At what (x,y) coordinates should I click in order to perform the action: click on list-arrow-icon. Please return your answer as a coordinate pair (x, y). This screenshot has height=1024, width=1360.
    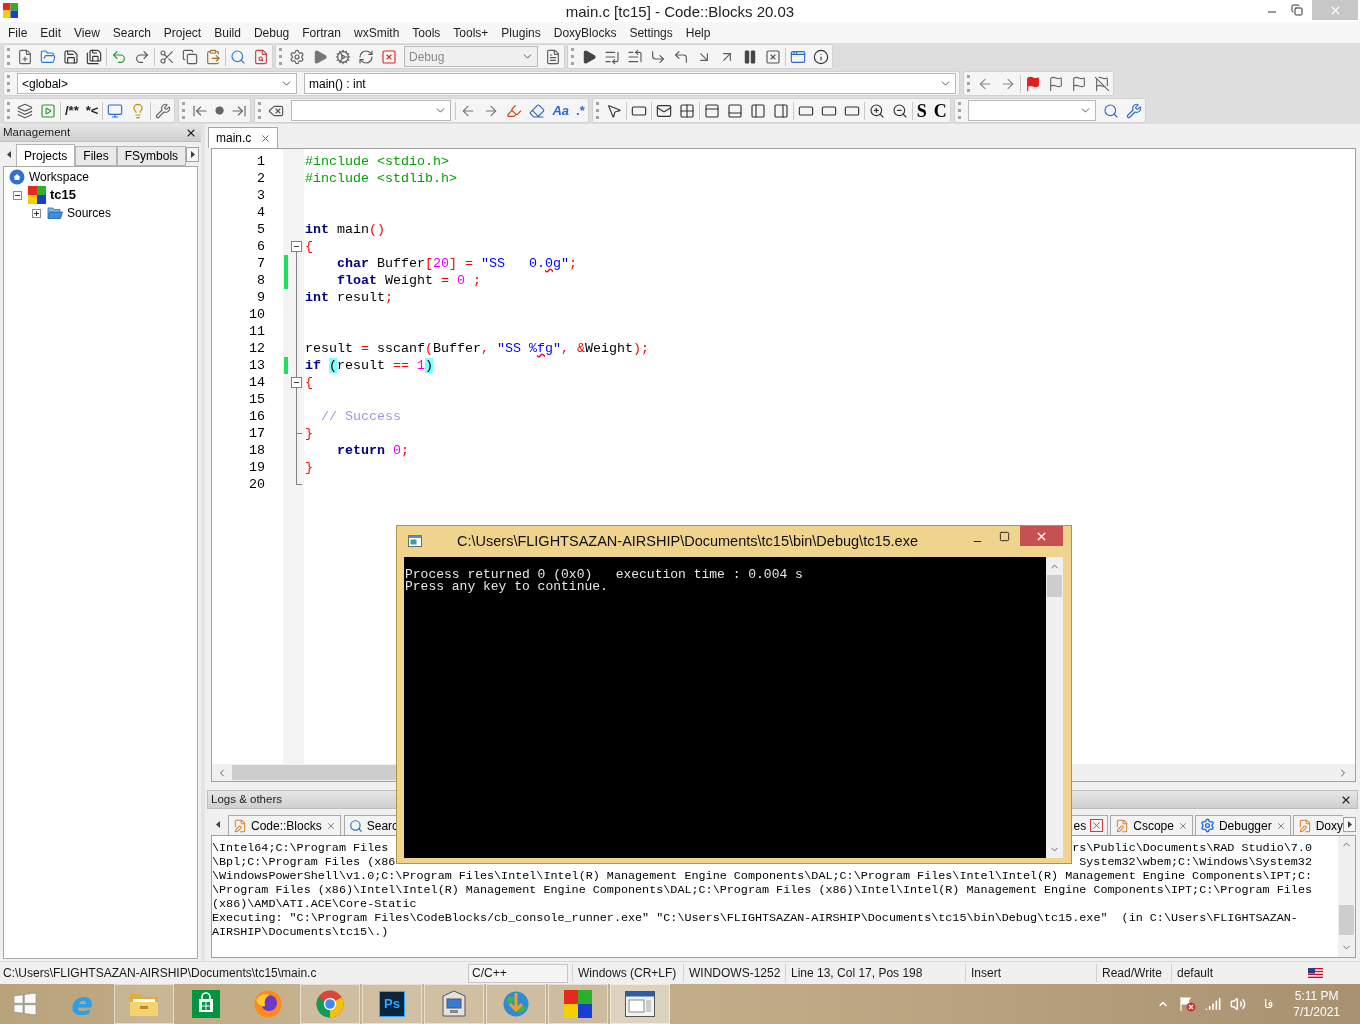
    Looking at the image, I should click on (635, 56).